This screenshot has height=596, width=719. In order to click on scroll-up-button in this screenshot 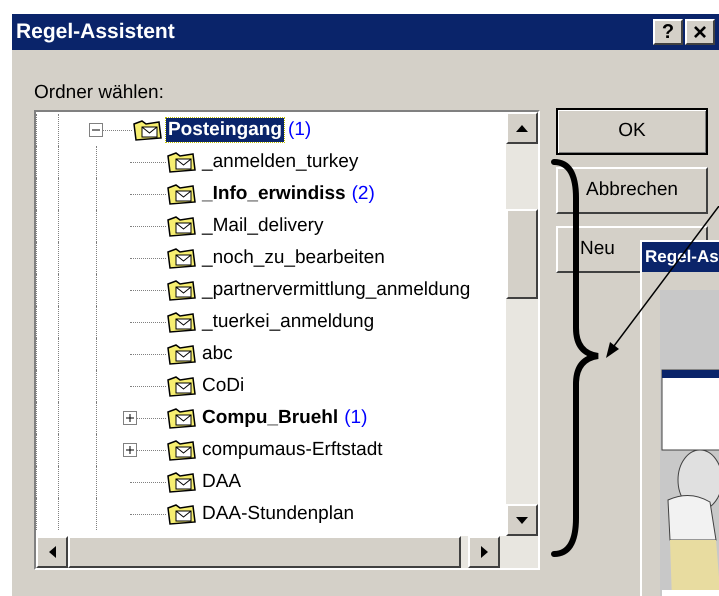, I will do `click(522, 128)`.